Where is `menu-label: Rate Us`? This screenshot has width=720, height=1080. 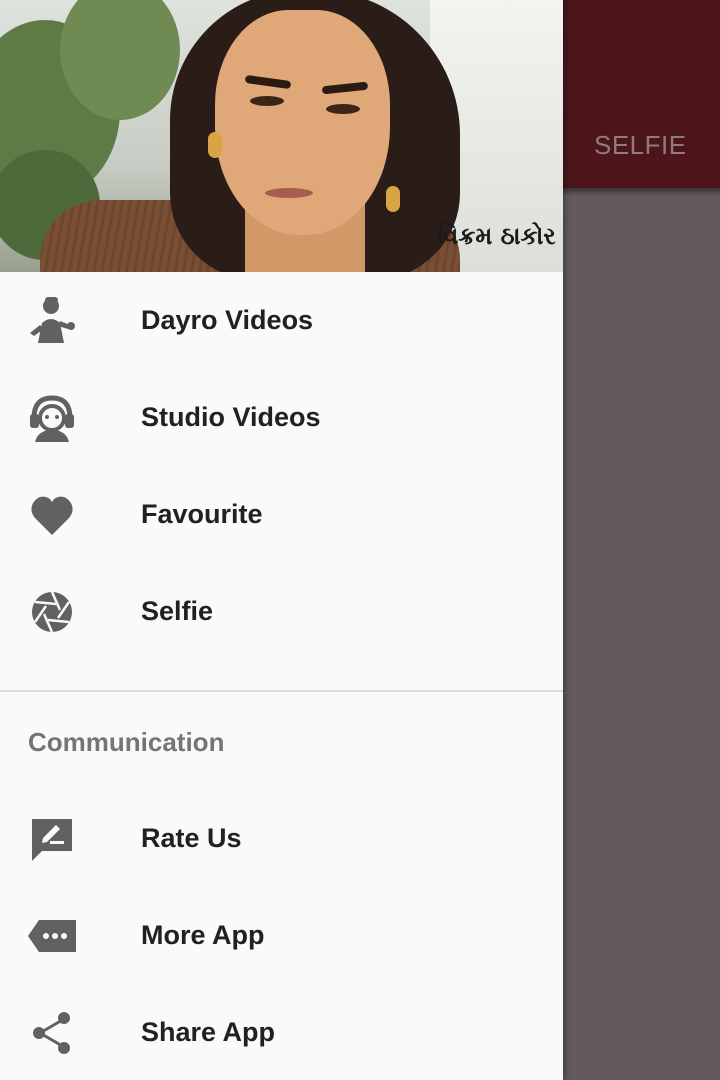
menu-label: Rate Us is located at coordinates (191, 838).